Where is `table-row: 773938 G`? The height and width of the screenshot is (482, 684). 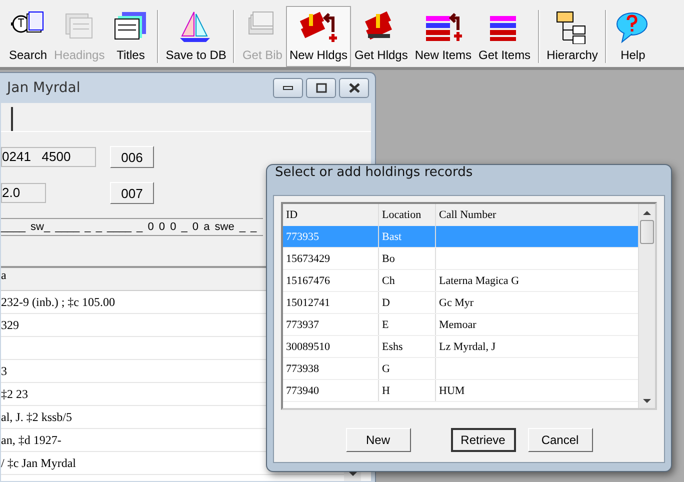 table-row: 773938 G is located at coordinates (460, 369).